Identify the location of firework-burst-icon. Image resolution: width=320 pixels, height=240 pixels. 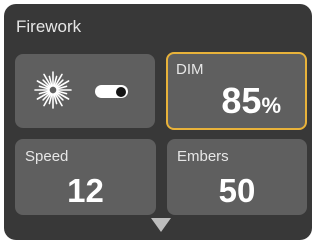
(53, 90).